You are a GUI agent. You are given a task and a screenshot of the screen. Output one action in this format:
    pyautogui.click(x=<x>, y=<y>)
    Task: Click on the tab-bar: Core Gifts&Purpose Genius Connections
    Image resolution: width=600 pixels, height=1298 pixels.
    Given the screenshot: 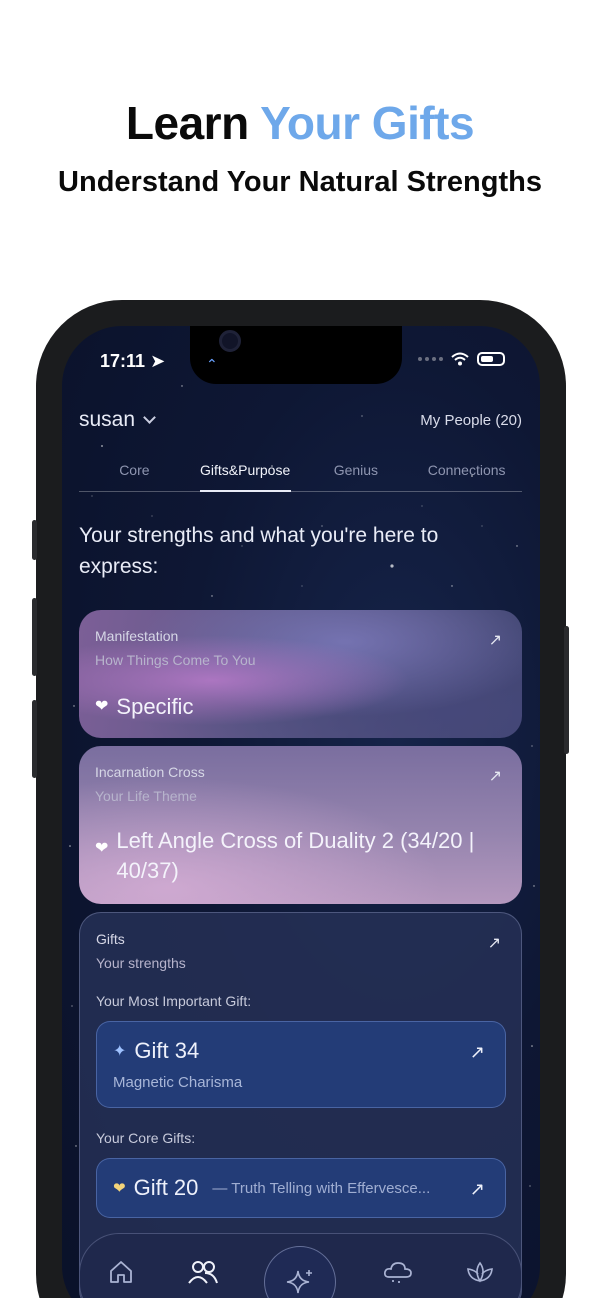 What is the action you would take?
    pyautogui.click(x=300, y=475)
    